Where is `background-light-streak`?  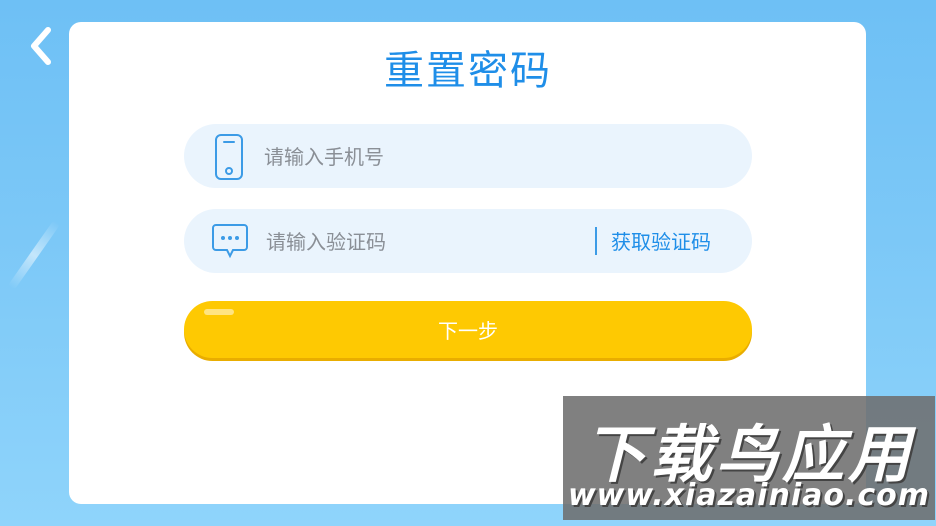 background-light-streak is located at coordinates (34, 255).